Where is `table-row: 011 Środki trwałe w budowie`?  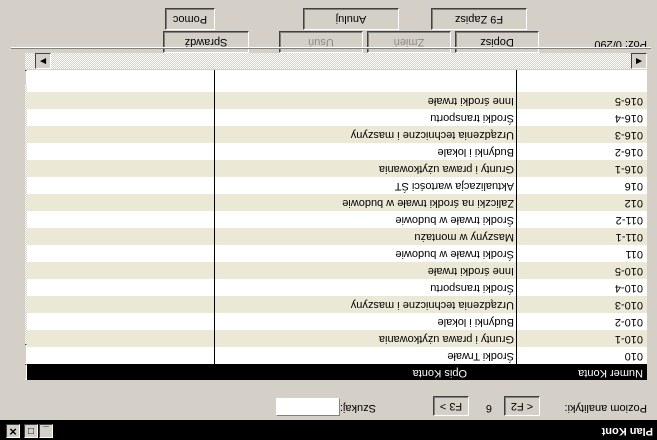
table-row: 011 Środki trwałe w budowie is located at coordinates (336, 253).